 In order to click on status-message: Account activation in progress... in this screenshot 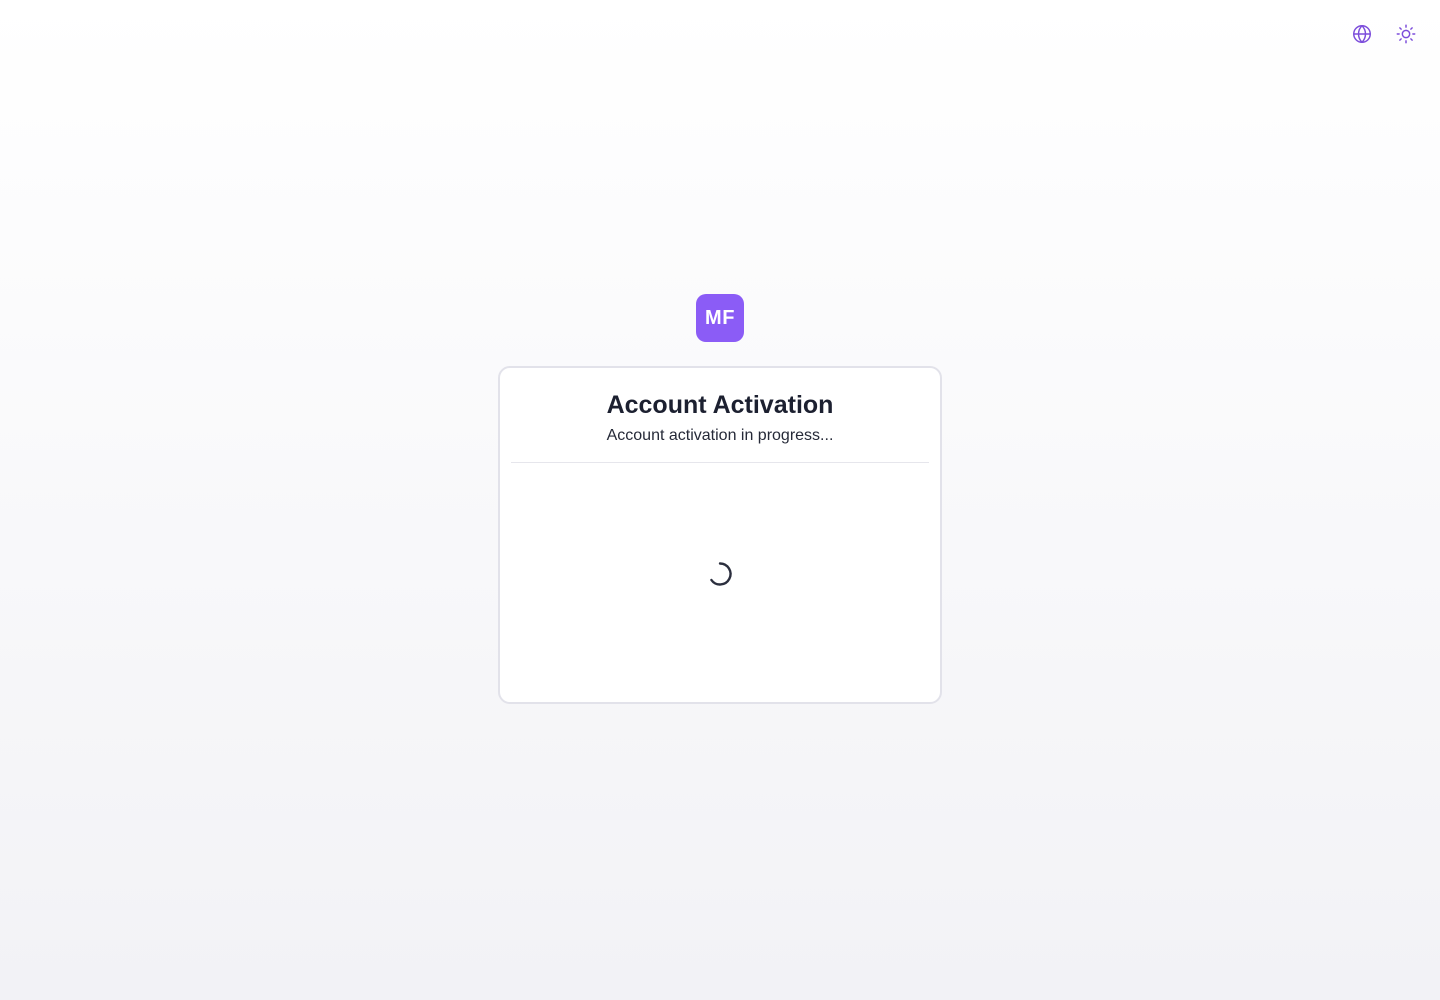, I will do `click(720, 435)`.